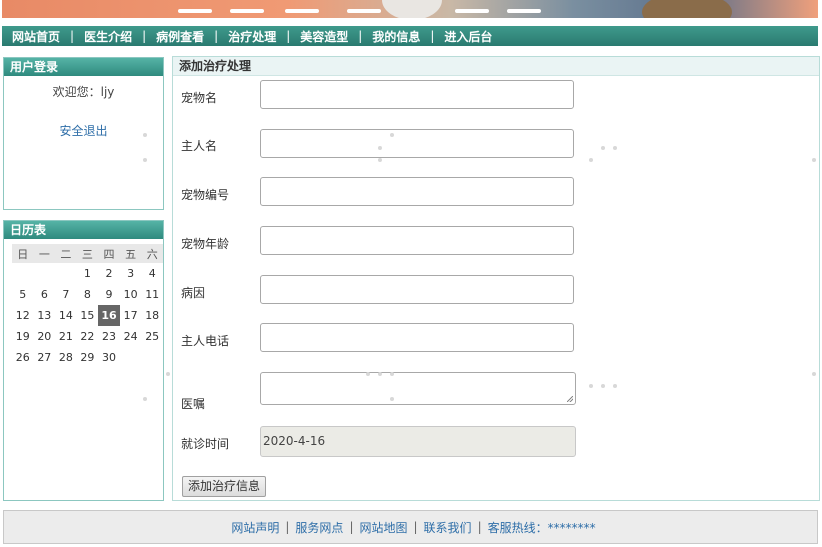  What do you see at coordinates (83, 230) in the screenshot?
I see `calendar-title: 日历表` at bounding box center [83, 230].